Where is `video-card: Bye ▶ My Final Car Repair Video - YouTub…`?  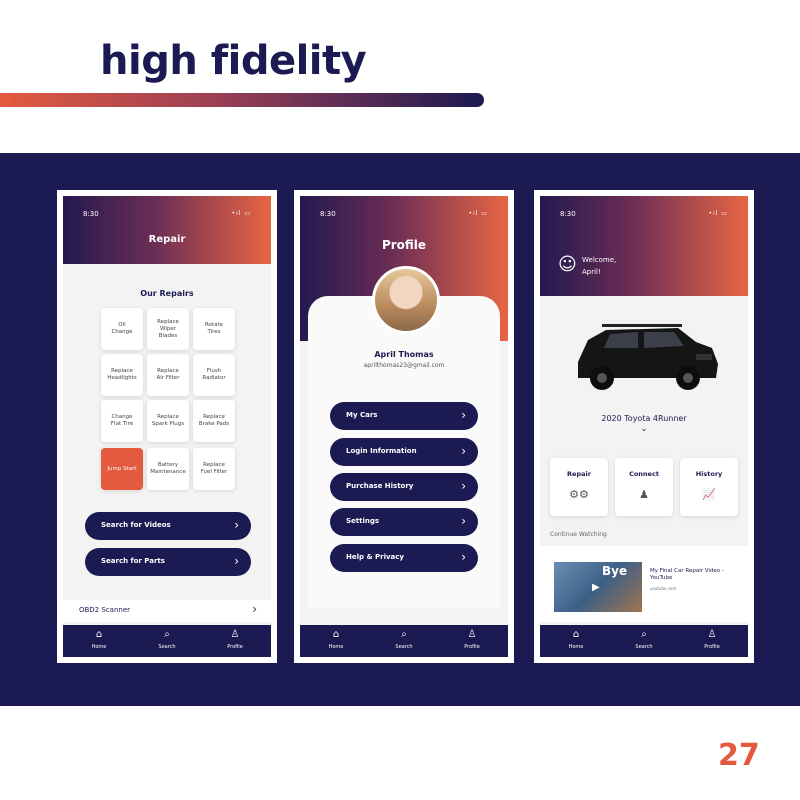
video-card: Bye ▶ My Final Car Repair Video - YouTub… is located at coordinates (644, 584).